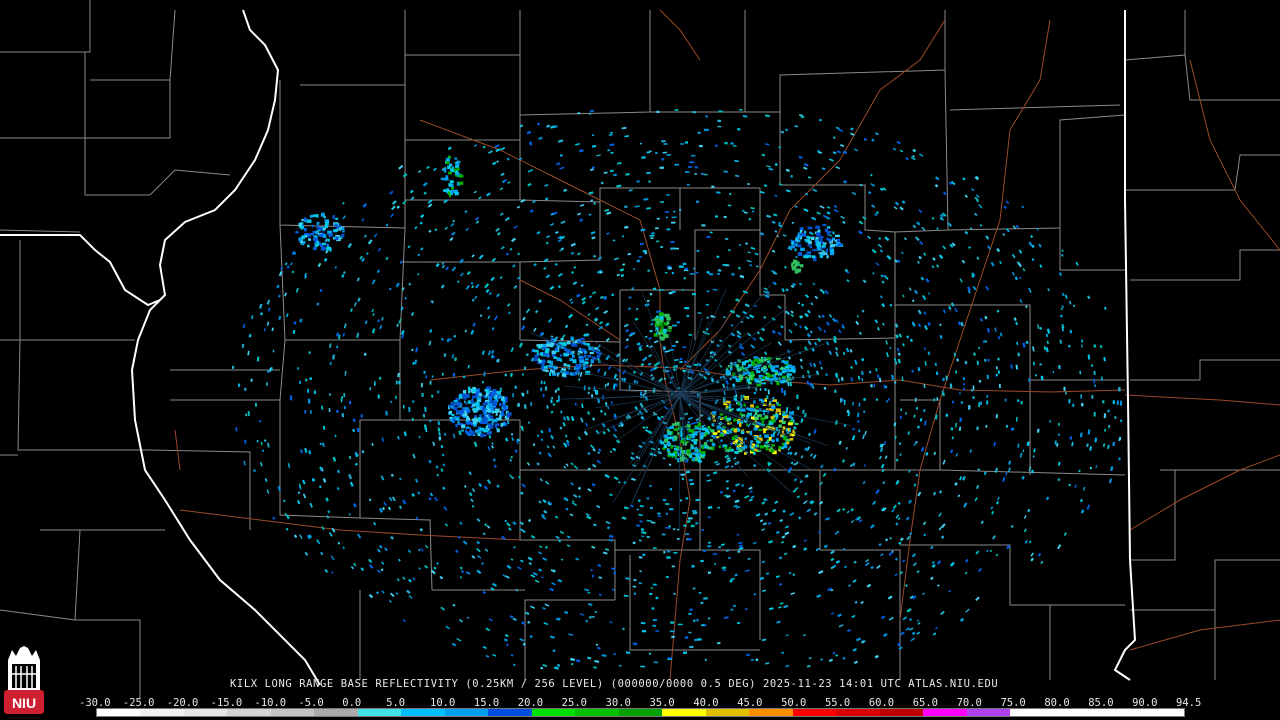 This screenshot has width=1280, height=720. Describe the element at coordinates (311, 703) in the screenshot. I see `colorbar-tick-label: -5.0` at that location.